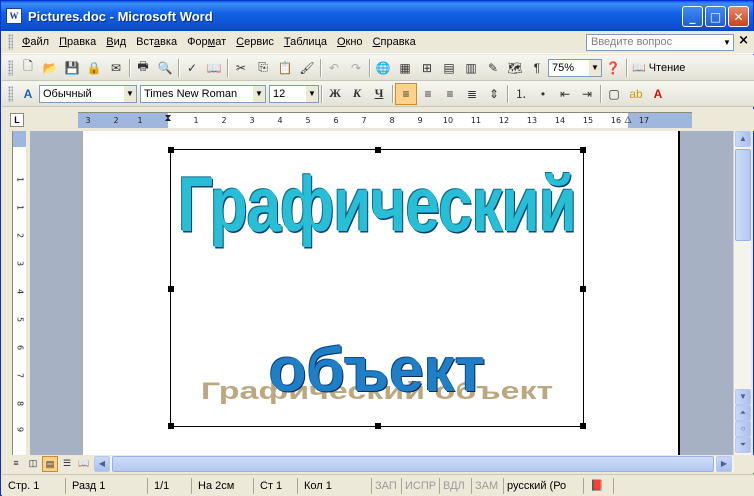  I want to click on insert-table-icon: ⊞, so click(427, 68).